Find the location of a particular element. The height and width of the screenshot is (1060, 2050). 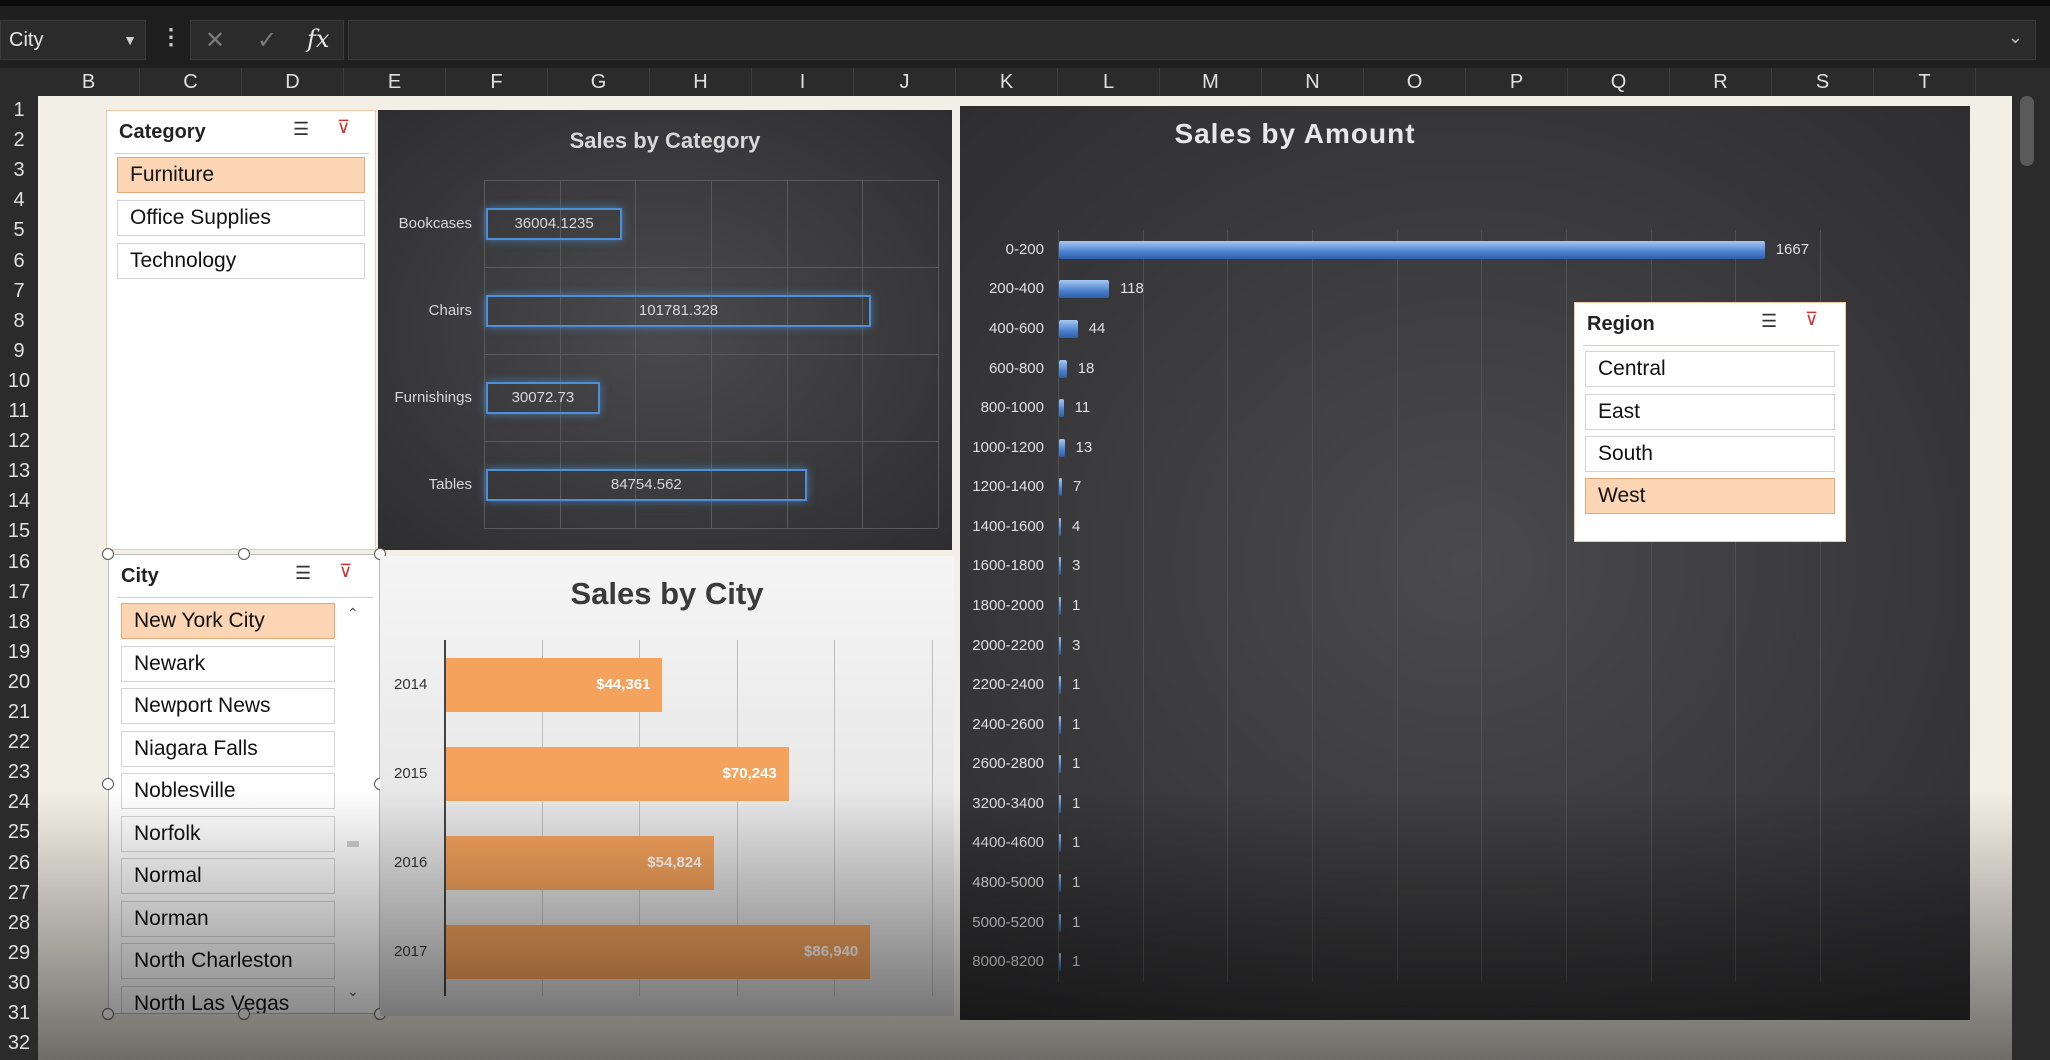

row-header-14: 14 is located at coordinates (19, 501).